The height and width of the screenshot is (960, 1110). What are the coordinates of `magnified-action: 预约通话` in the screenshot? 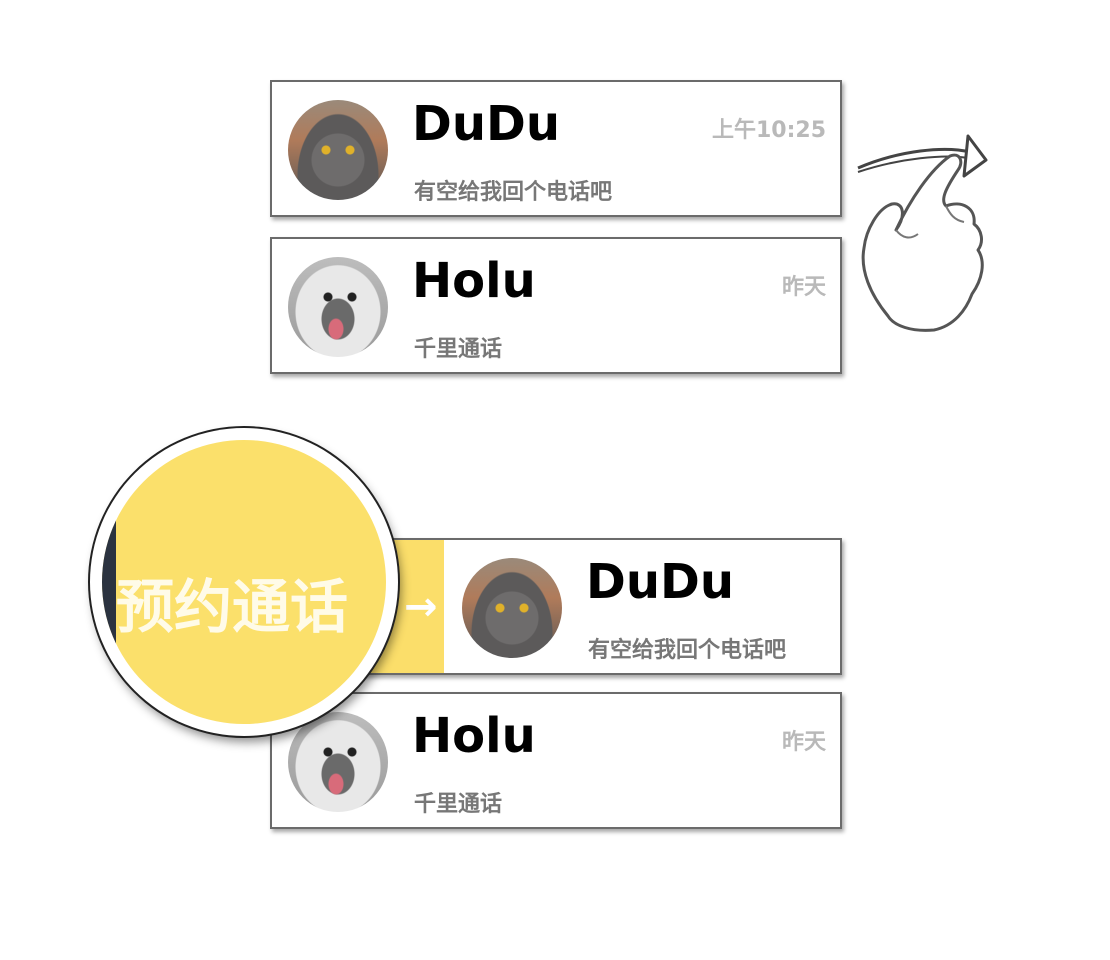 It's located at (244, 582).